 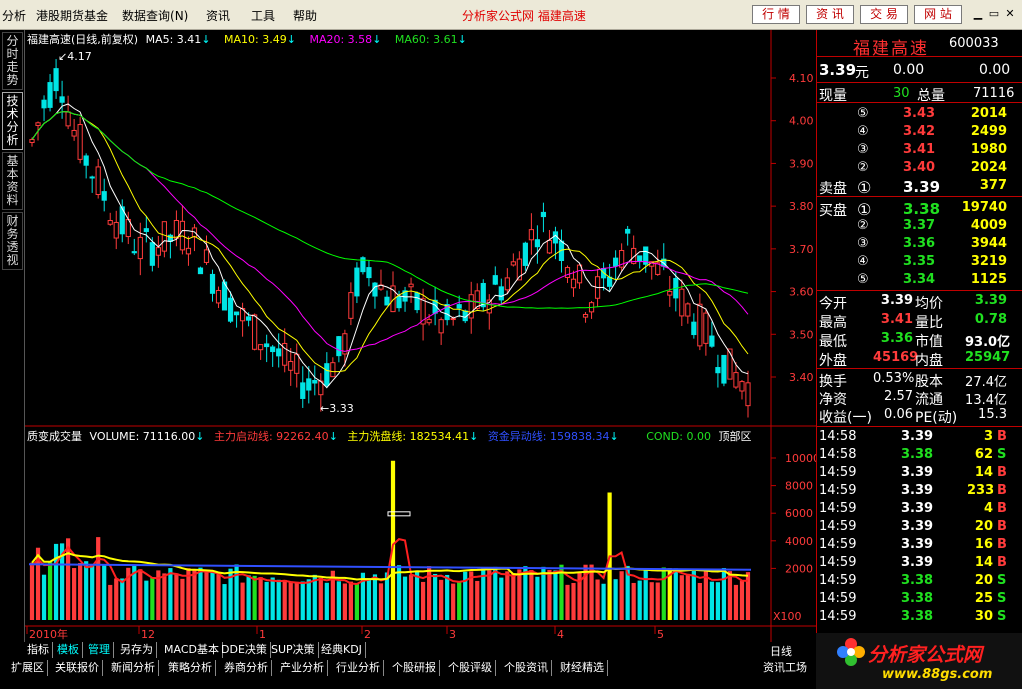 I want to click on sell-level-1: ①, so click(x=864, y=187).